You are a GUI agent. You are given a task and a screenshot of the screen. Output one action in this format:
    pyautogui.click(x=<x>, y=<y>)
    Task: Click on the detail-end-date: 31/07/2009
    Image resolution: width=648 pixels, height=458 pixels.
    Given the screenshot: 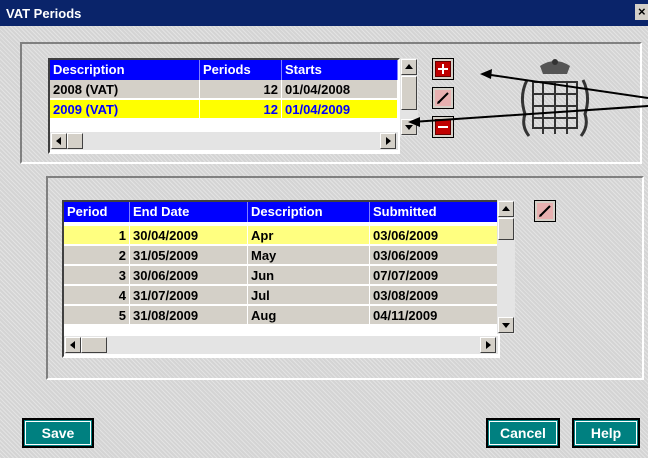 What is the action you would take?
    pyautogui.click(x=189, y=295)
    